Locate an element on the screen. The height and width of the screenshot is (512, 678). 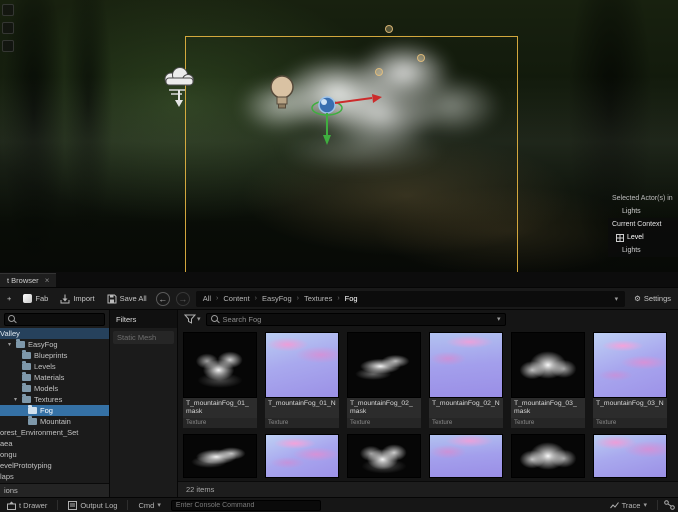
status-bar-right: Trace ▾ is located at coordinates (640, 505).